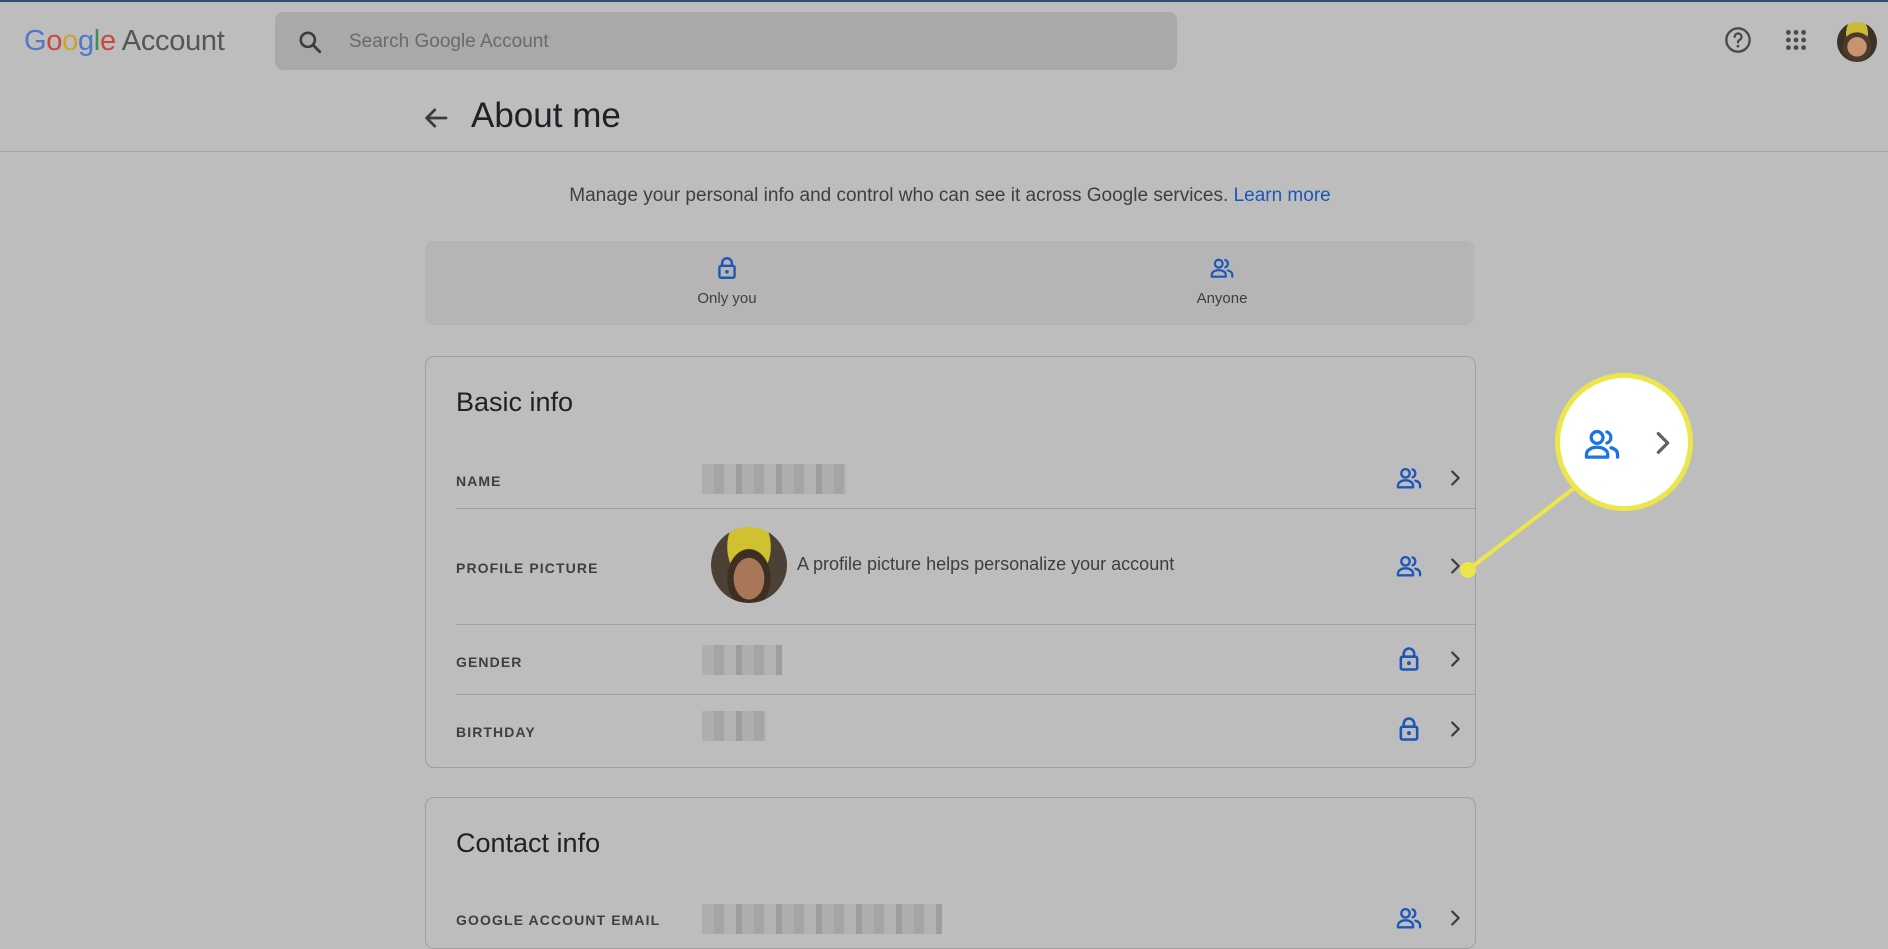 Image resolution: width=1888 pixels, height=949 pixels. I want to click on card-title: Basic info, so click(515, 402).